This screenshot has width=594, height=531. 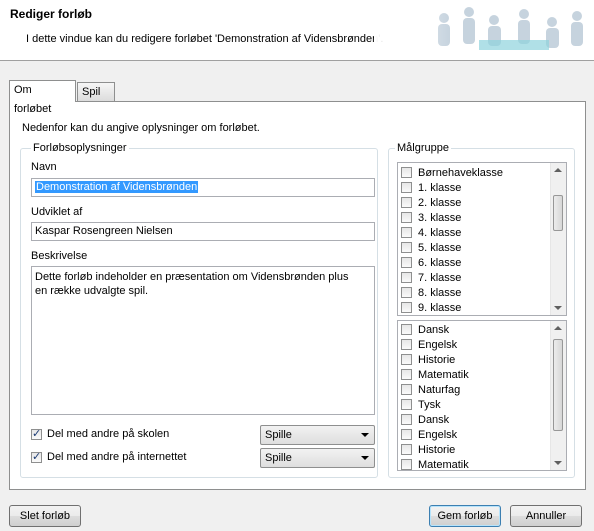 What do you see at coordinates (440, 217) in the screenshot?
I see `grade-label: 3. klasse` at bounding box center [440, 217].